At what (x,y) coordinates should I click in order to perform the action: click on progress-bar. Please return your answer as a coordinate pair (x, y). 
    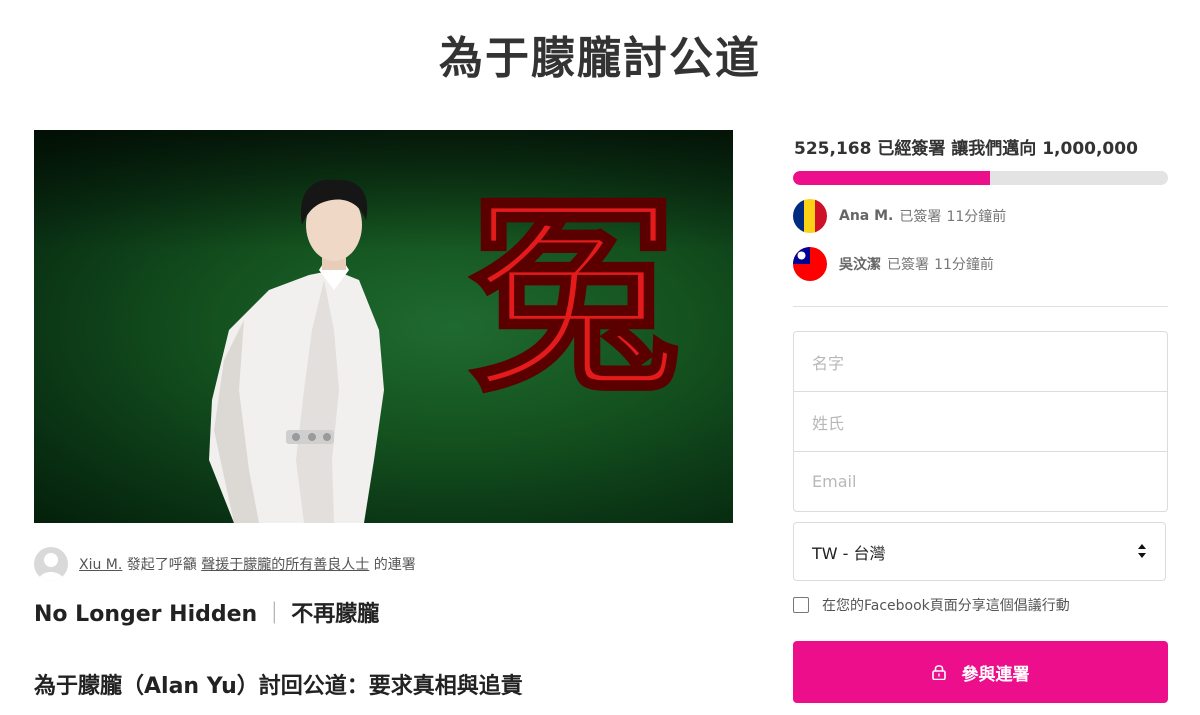
    Looking at the image, I should click on (980, 178).